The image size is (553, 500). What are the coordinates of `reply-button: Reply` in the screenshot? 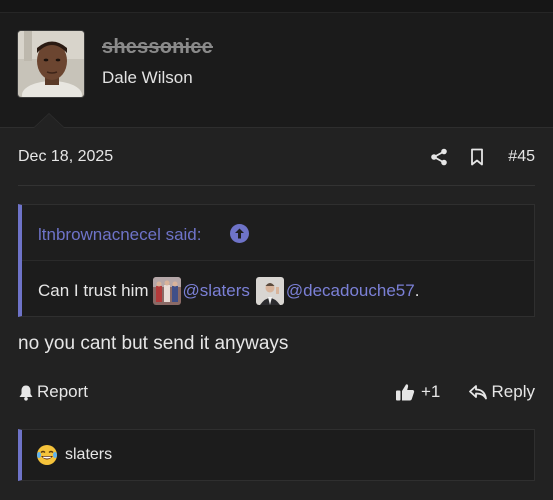 It's located at (501, 392).